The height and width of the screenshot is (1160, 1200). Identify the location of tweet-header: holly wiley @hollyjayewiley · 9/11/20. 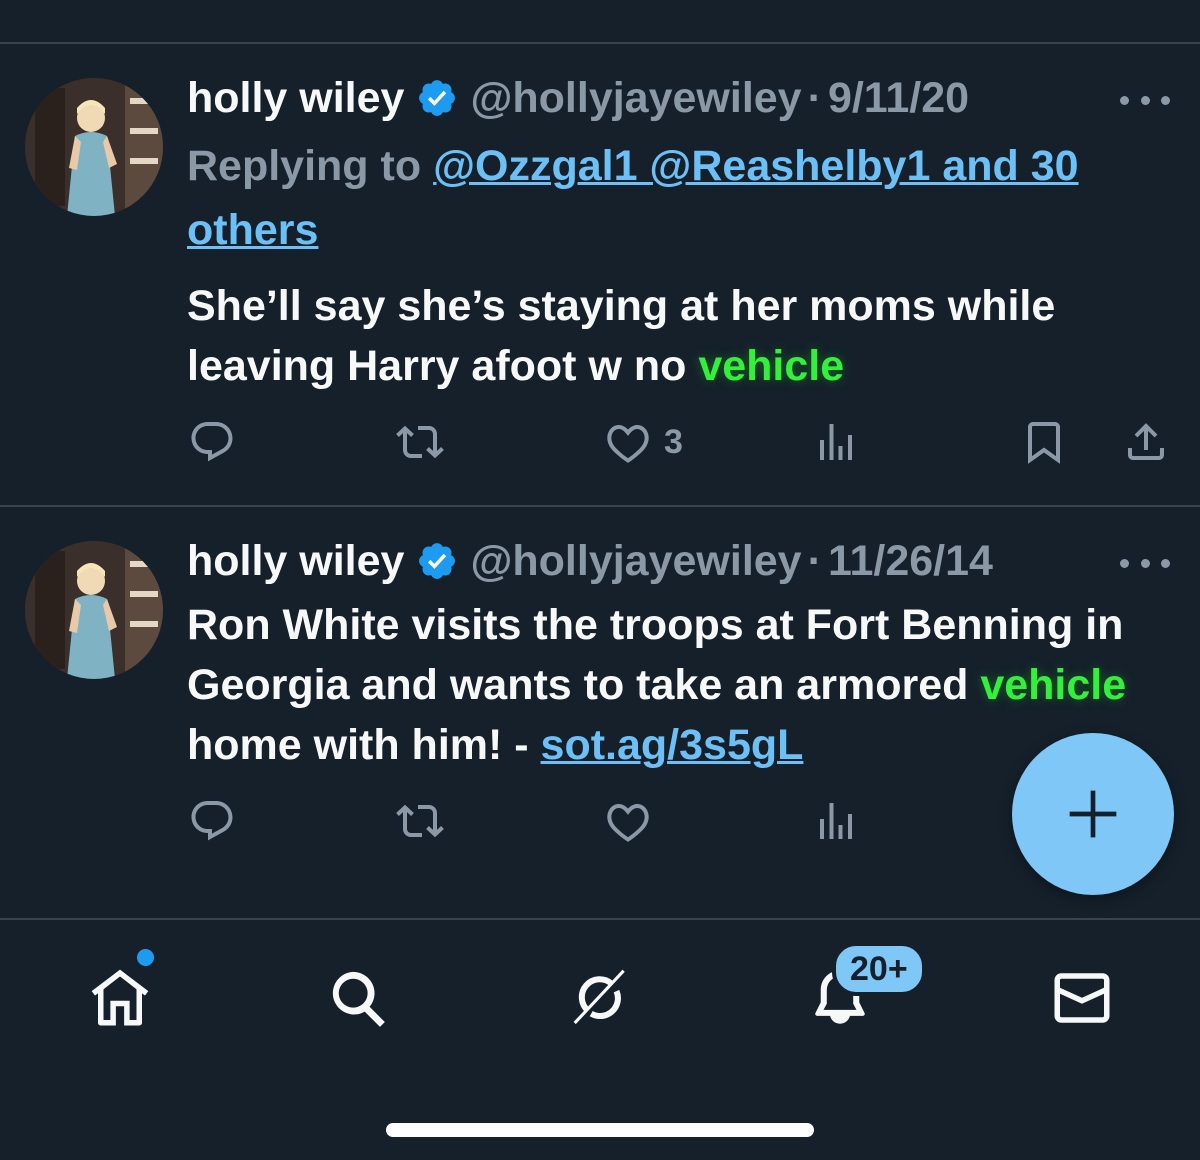
(578, 98).